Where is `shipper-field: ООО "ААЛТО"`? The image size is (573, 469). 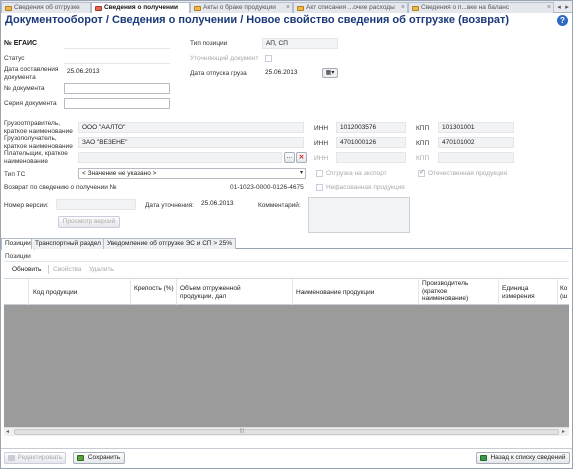 shipper-field: ООО "ААЛТО" is located at coordinates (191, 127).